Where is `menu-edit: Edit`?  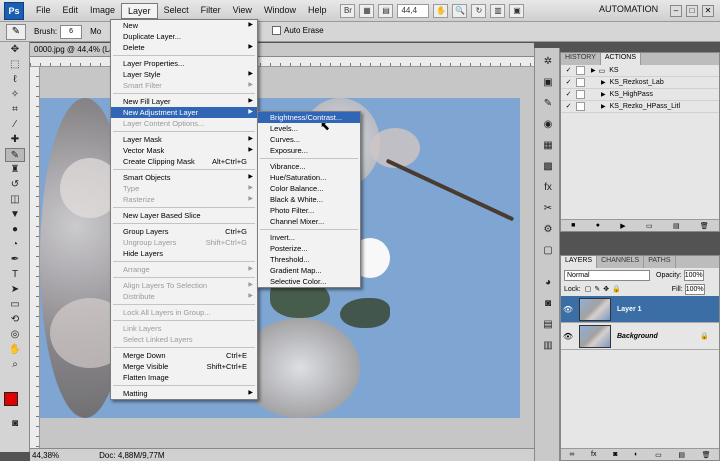 menu-edit: Edit is located at coordinates (71, 11).